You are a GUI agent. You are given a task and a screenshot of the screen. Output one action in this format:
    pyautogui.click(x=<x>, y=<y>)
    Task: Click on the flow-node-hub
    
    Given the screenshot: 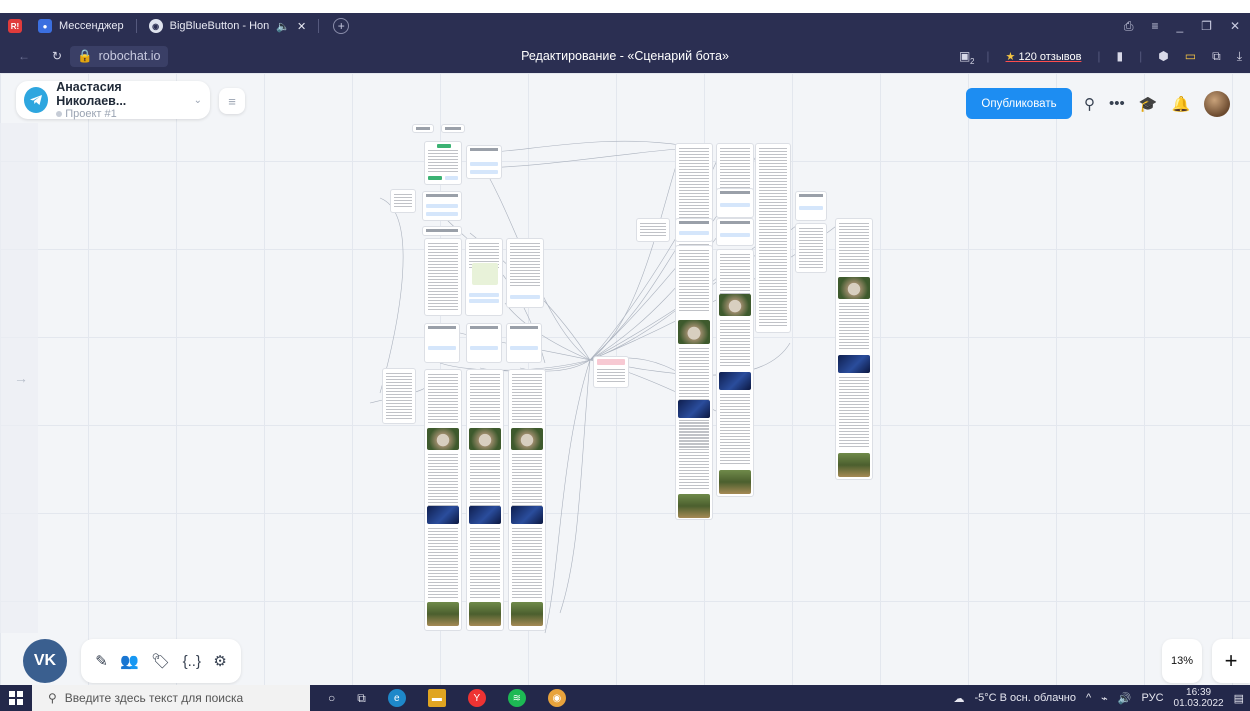 What is the action you would take?
    pyautogui.click(x=611, y=372)
    